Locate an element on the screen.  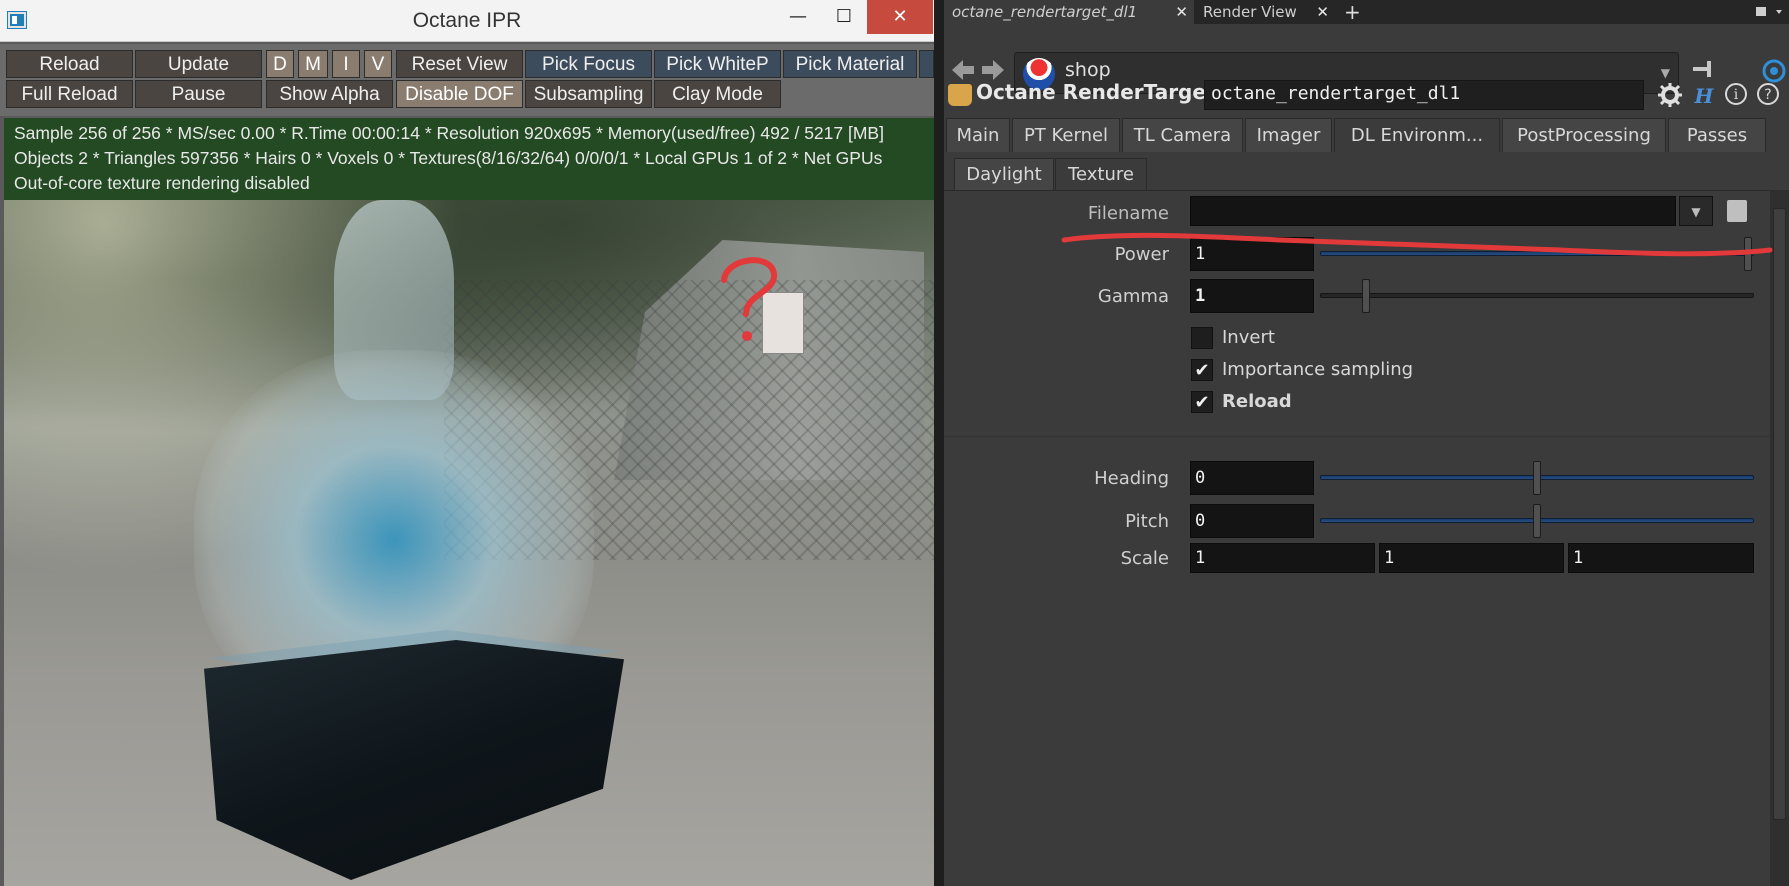
tab-main: Main is located at coordinates (978, 135).